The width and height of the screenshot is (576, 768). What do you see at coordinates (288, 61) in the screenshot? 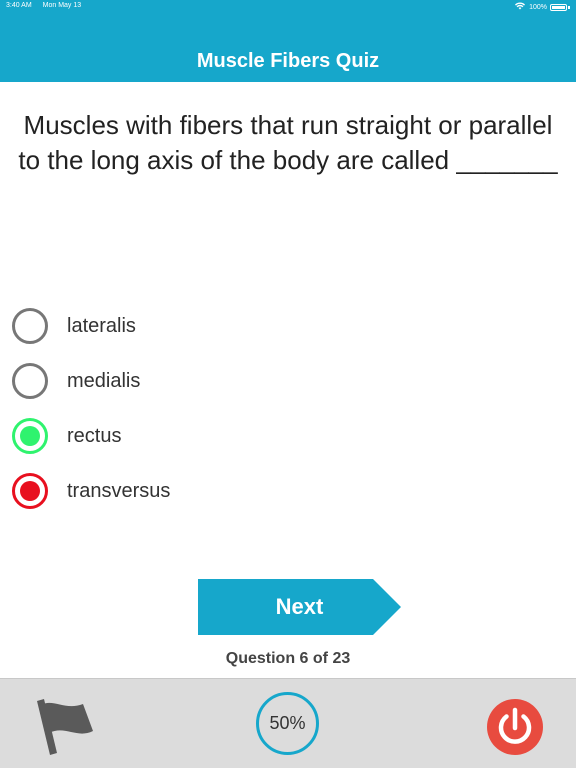
I see `page-title: Muscle Fibers Quiz` at bounding box center [288, 61].